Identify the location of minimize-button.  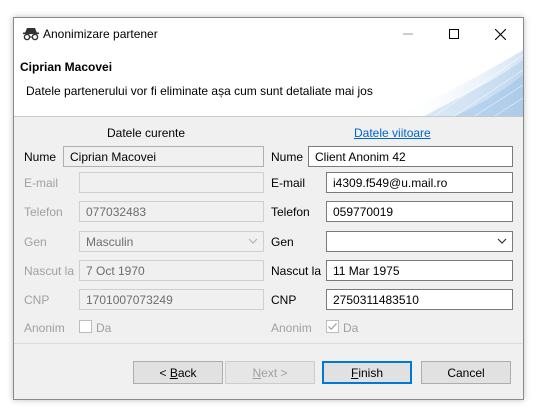
(408, 34).